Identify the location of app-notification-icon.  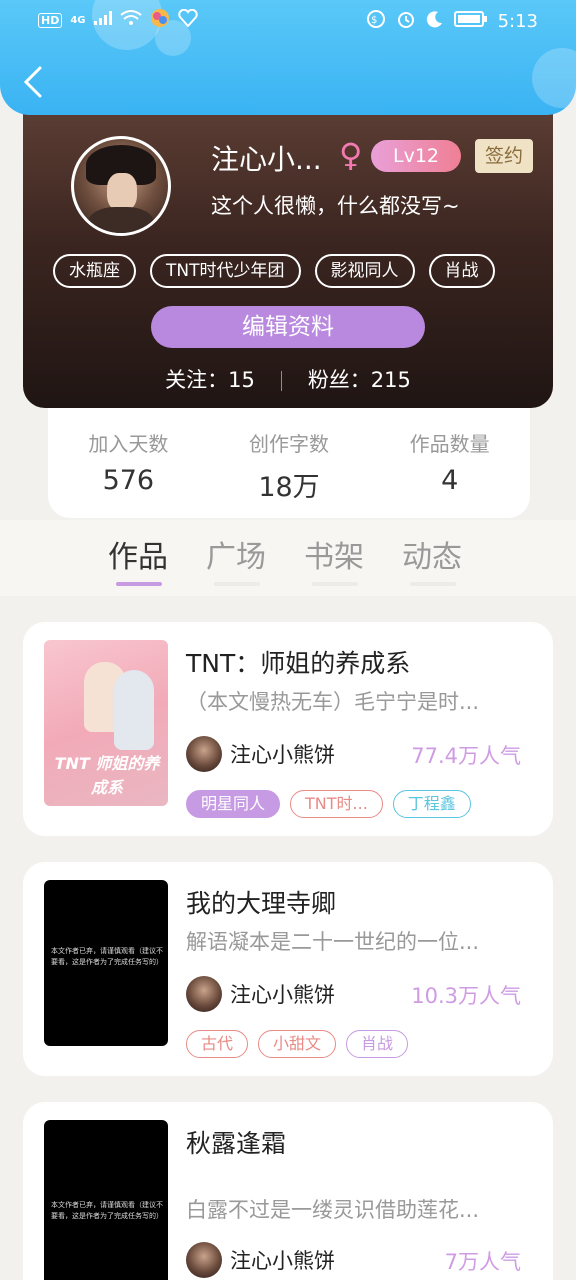
(160, 20).